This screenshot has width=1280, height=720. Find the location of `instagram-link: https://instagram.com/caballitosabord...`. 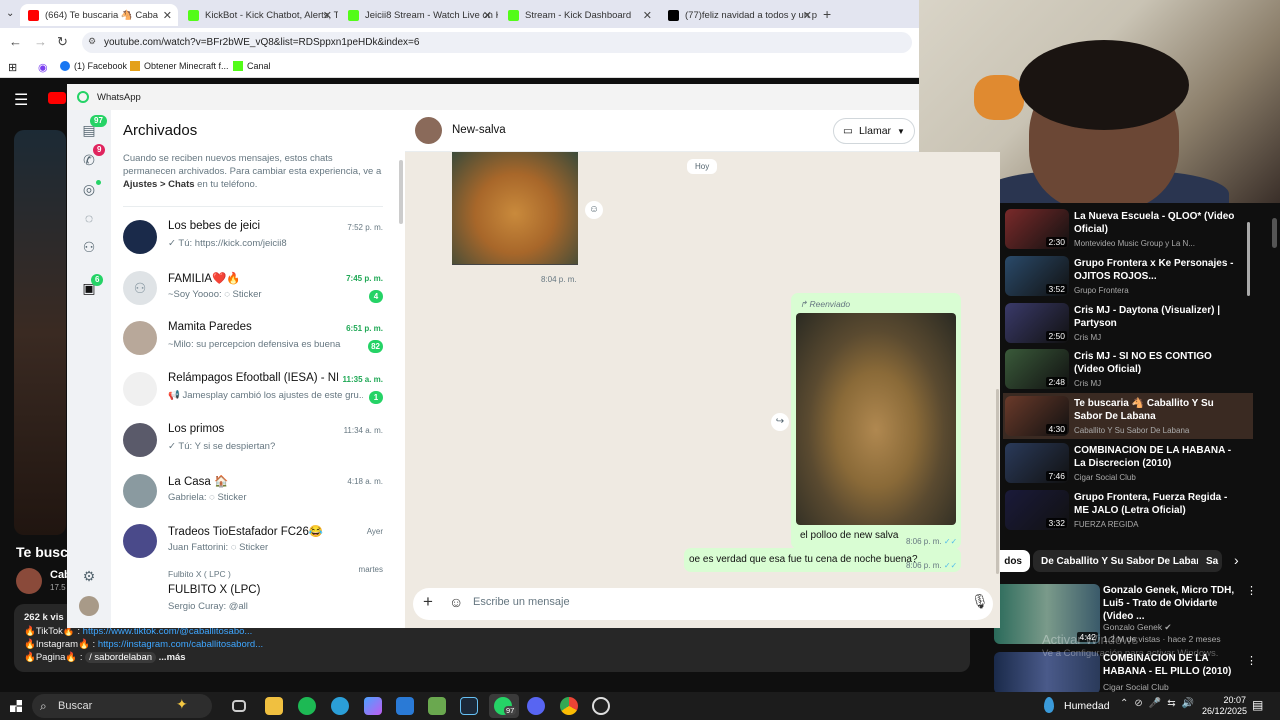

instagram-link: https://instagram.com/caballitosabord... is located at coordinates (180, 644).